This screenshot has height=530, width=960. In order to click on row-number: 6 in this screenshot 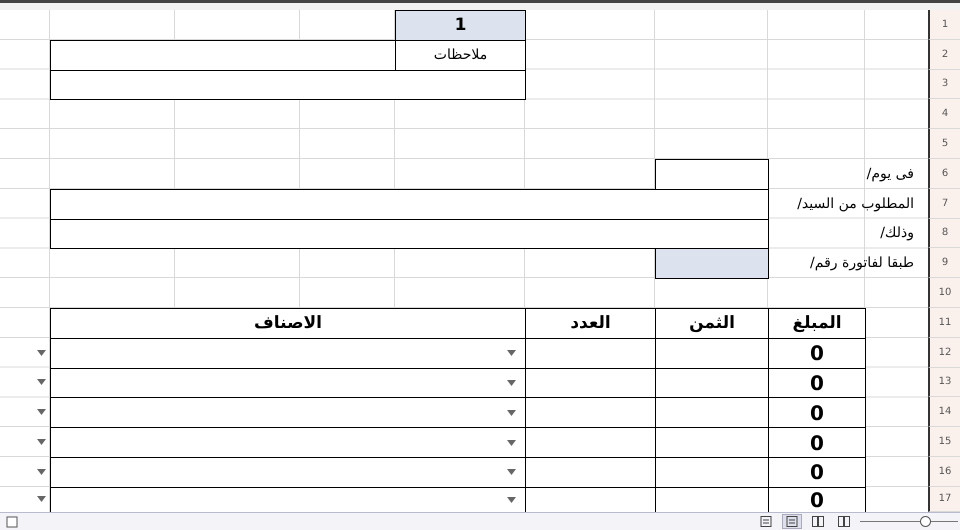, I will do `click(944, 173)`.